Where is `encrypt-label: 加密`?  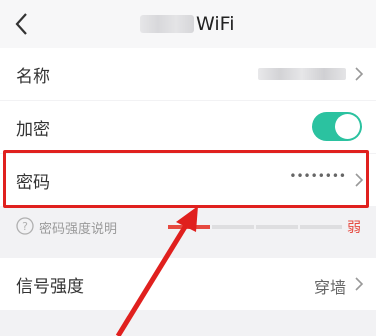 encrypt-label: 加密 is located at coordinates (33, 130).